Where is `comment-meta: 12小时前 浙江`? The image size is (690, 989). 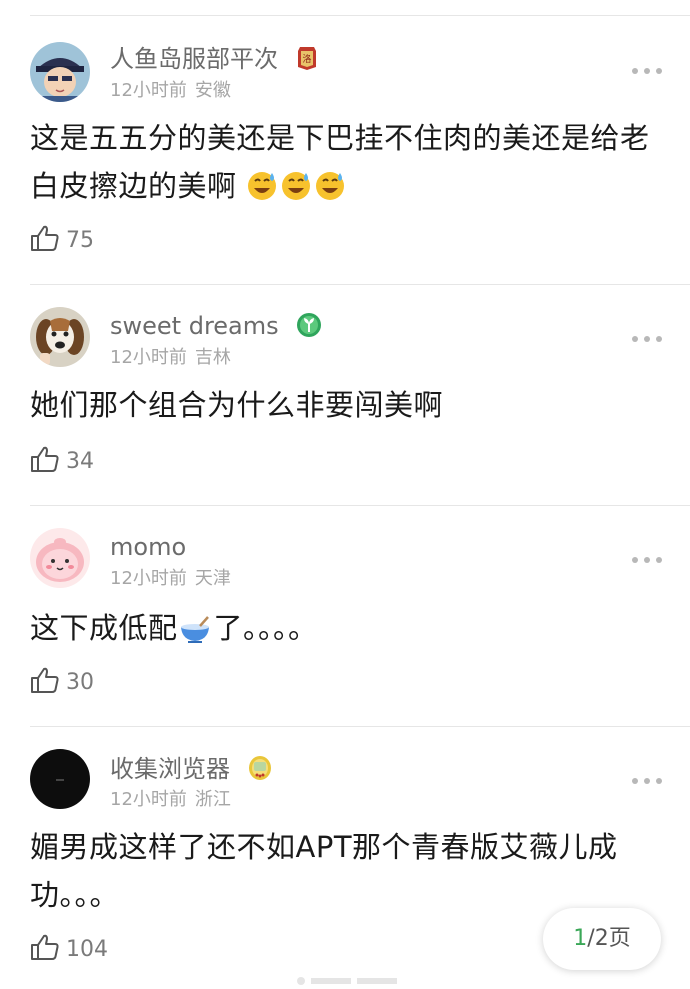 comment-meta: 12小时前 浙江 is located at coordinates (170, 800).